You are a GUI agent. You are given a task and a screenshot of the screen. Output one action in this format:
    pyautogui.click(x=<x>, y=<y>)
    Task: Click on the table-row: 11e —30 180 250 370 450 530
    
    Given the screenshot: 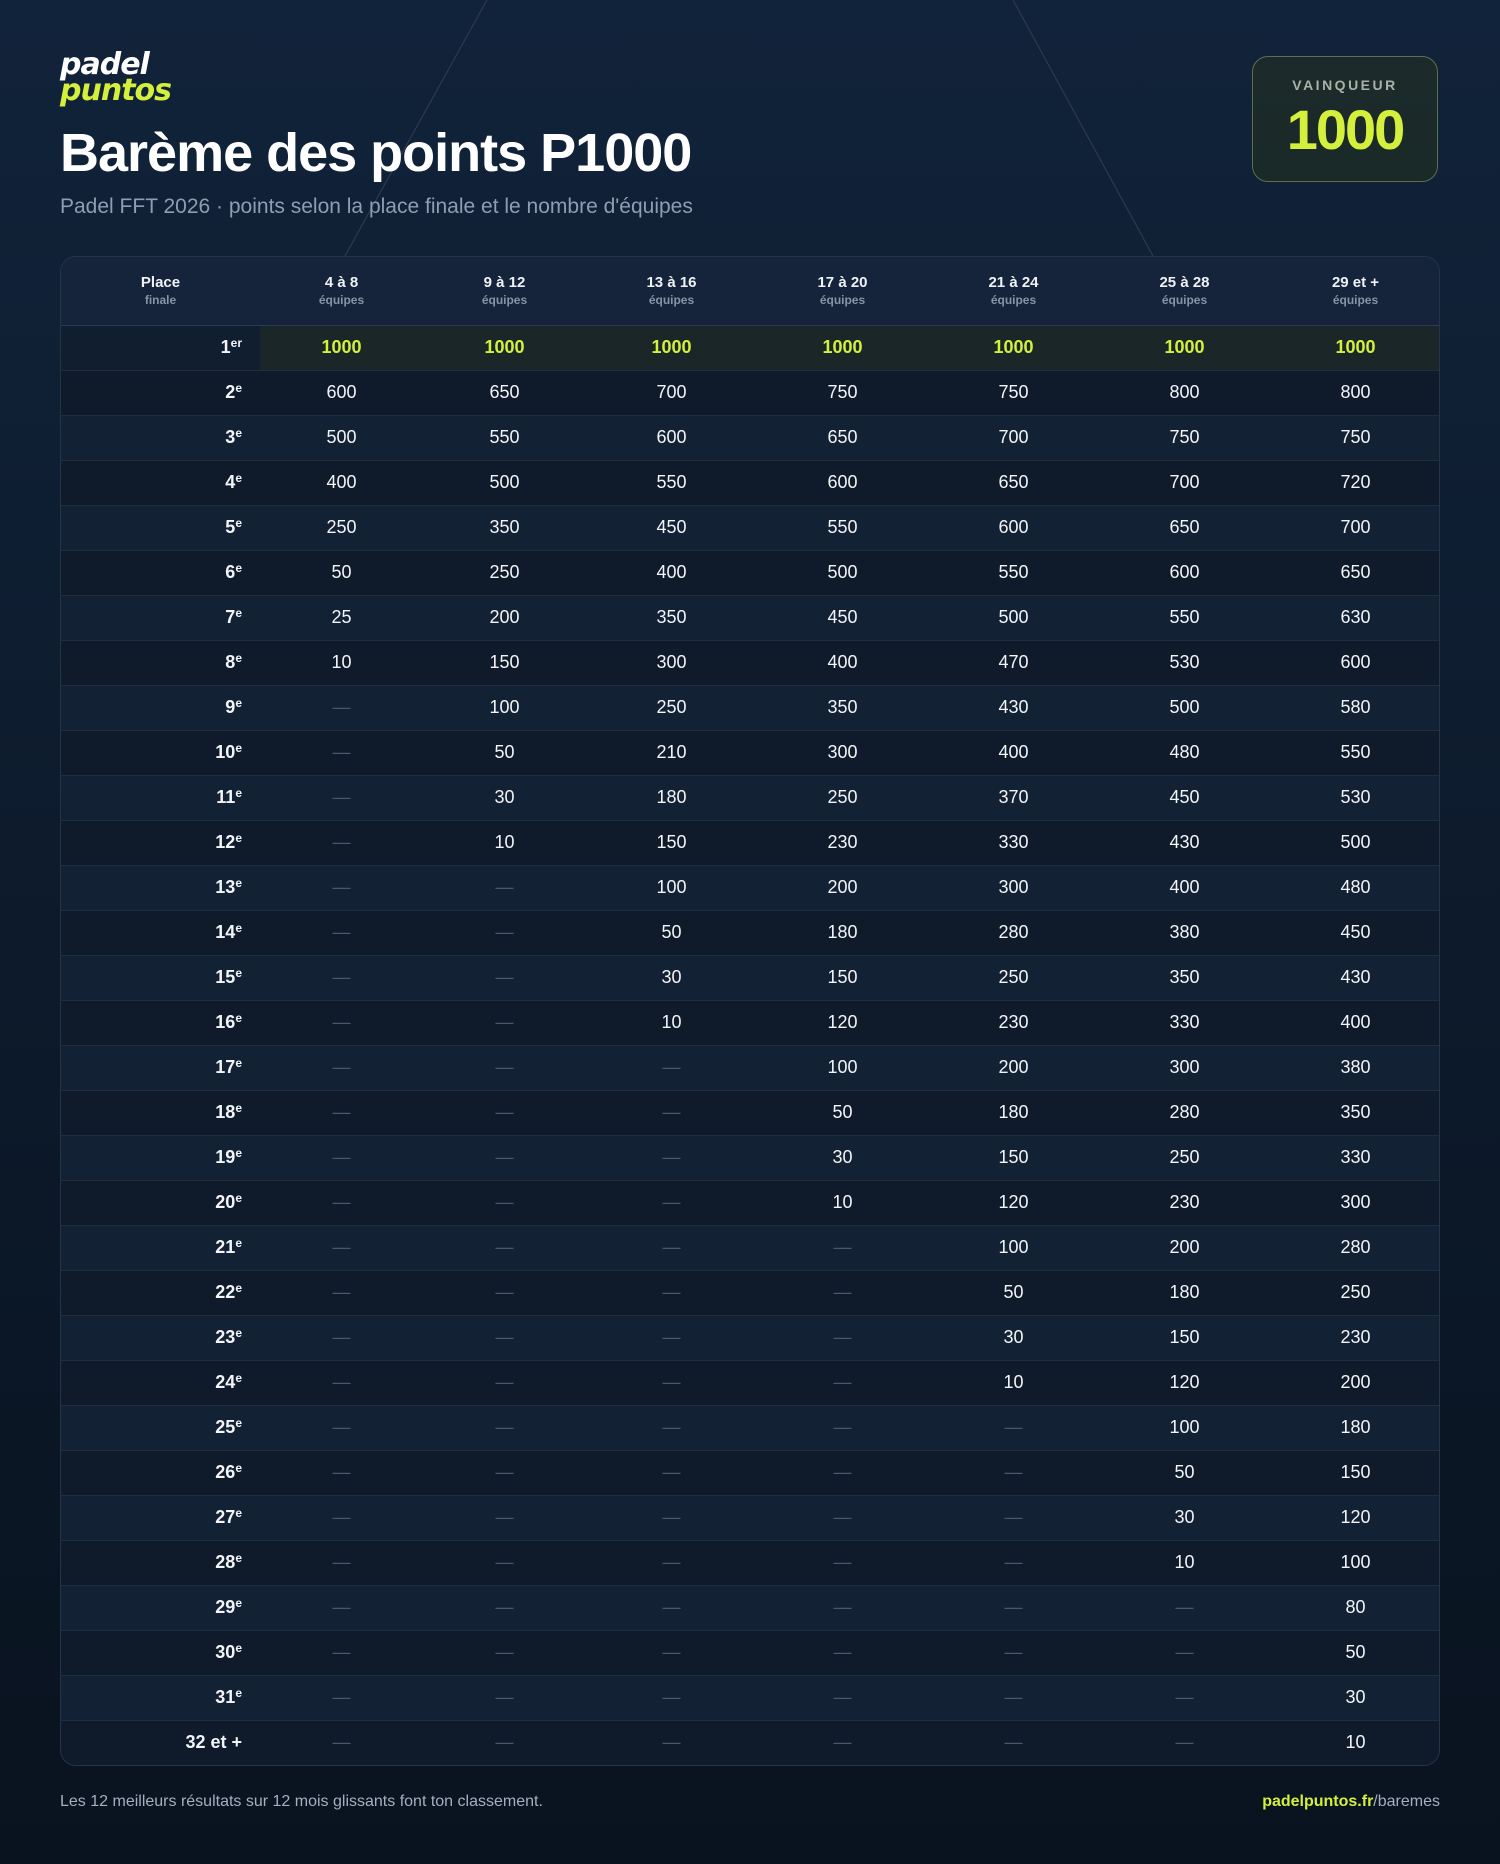 What is the action you would take?
    pyautogui.click(x=750, y=797)
    